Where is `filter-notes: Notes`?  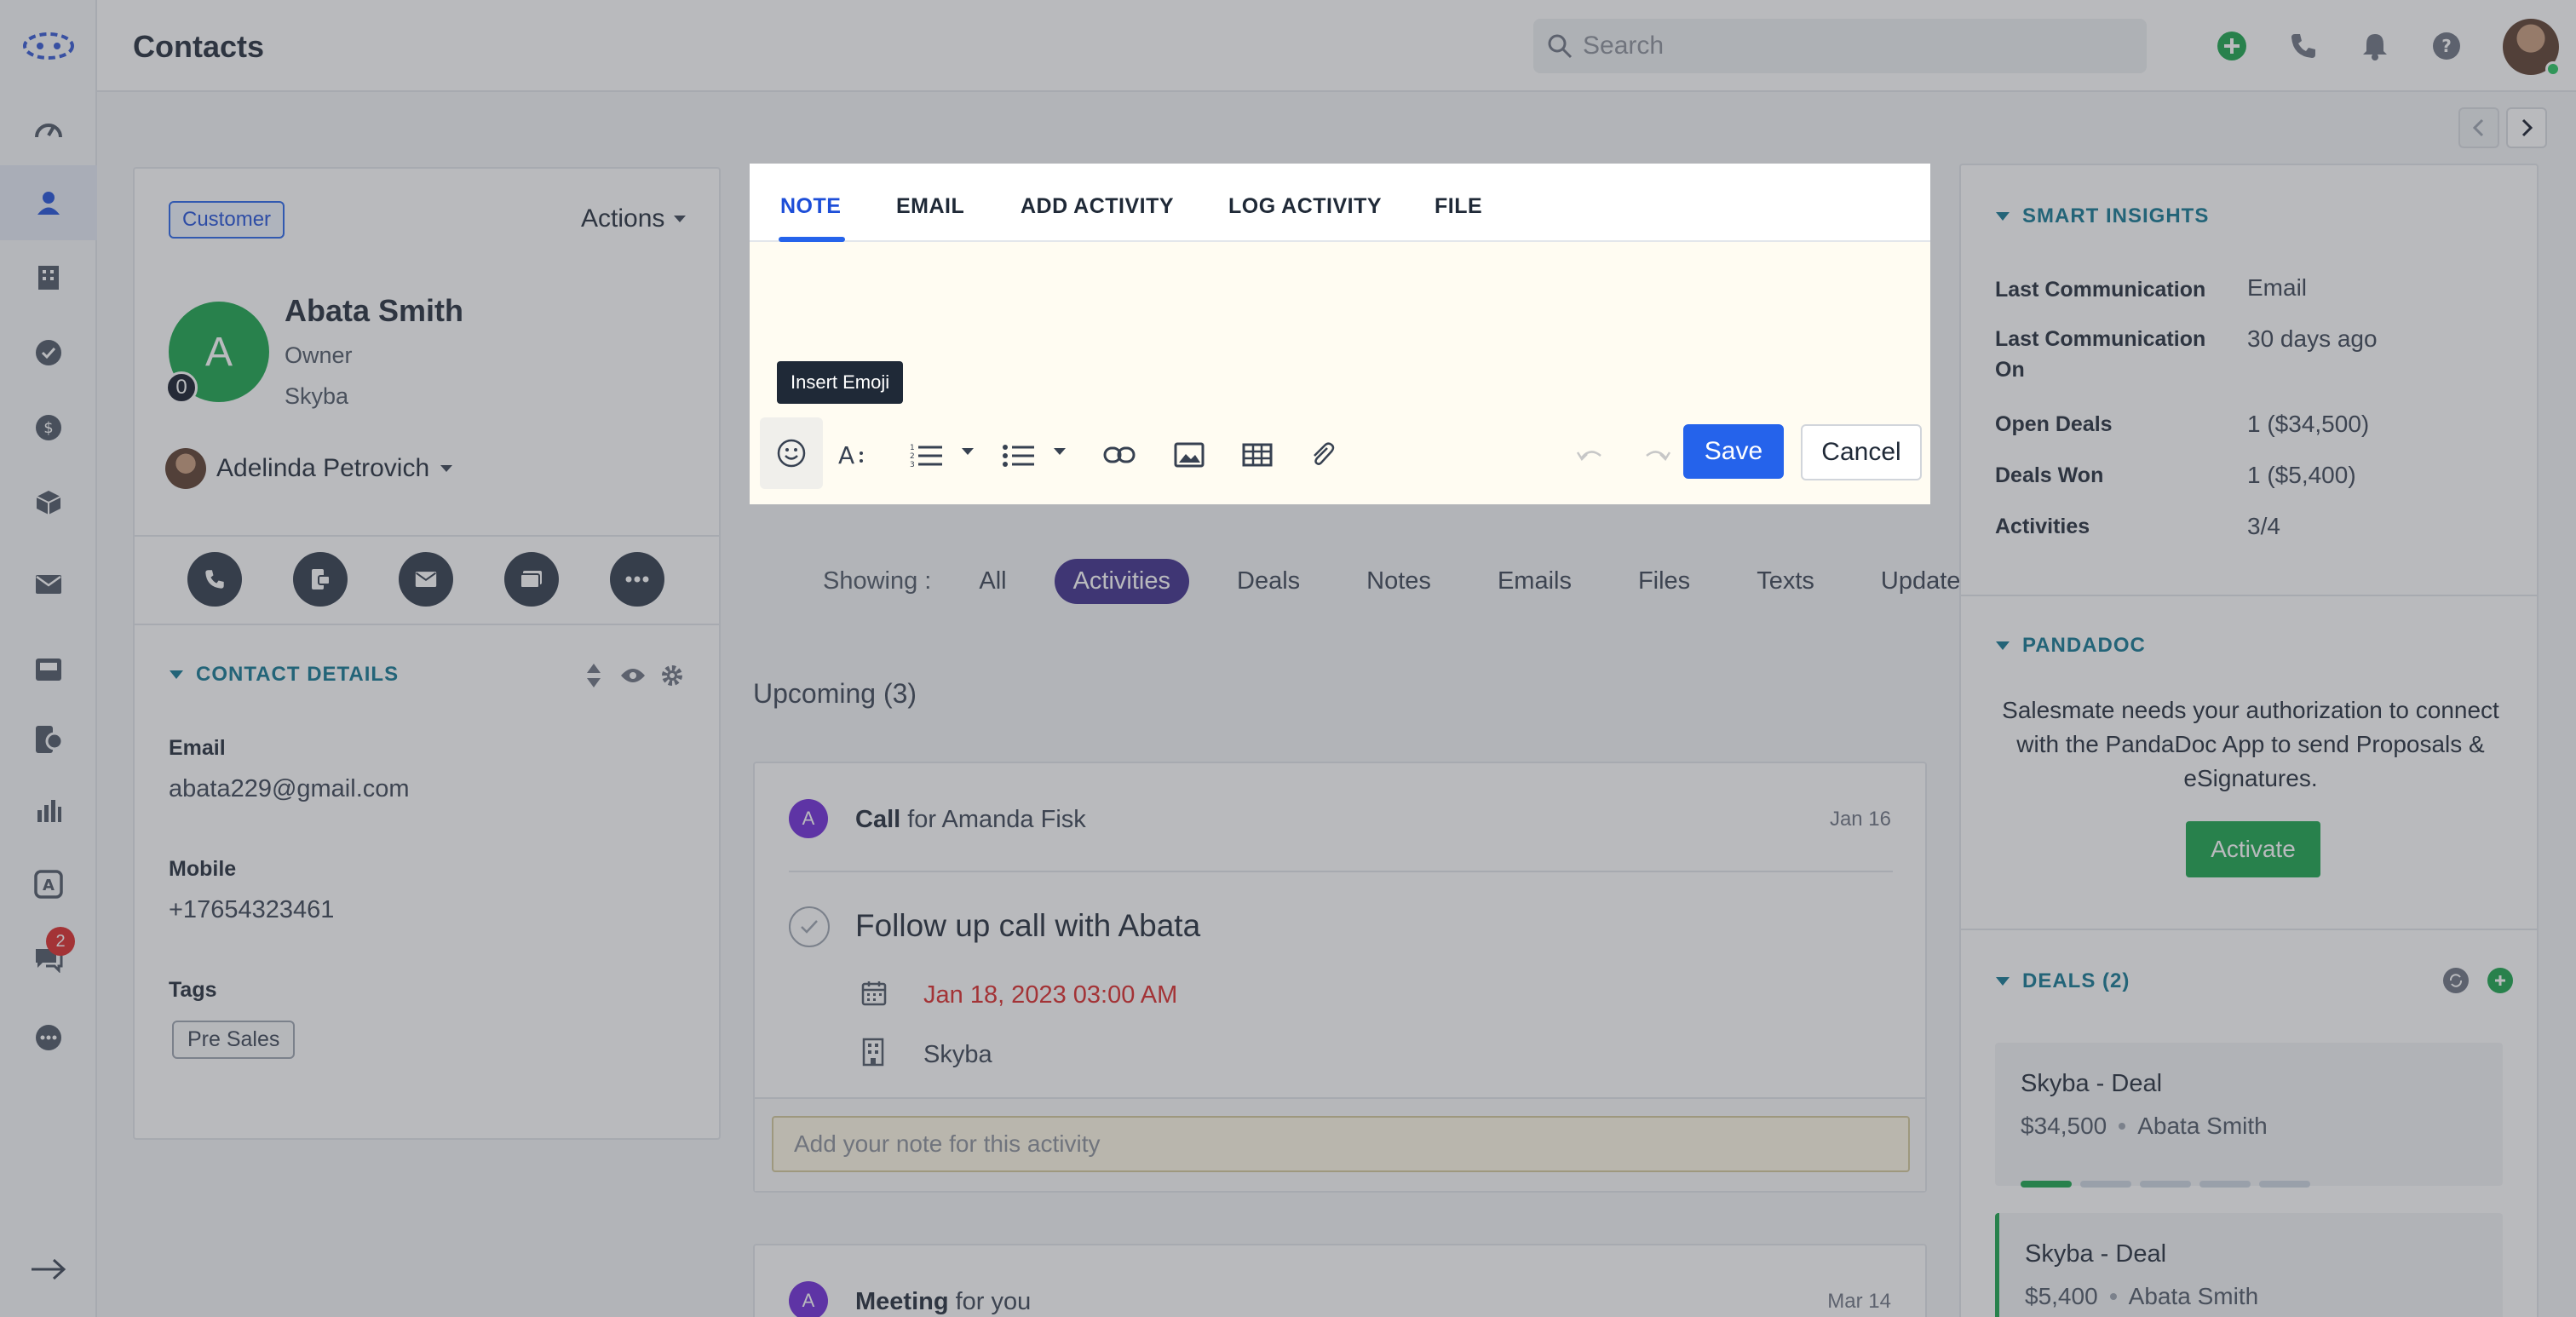 filter-notes: Notes is located at coordinates (1399, 582).